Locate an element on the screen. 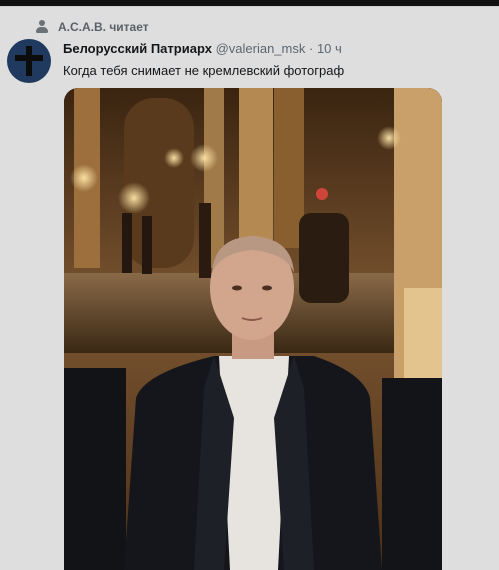 The image size is (499, 570). display-name: Белорусский Патриарх is located at coordinates (137, 48).